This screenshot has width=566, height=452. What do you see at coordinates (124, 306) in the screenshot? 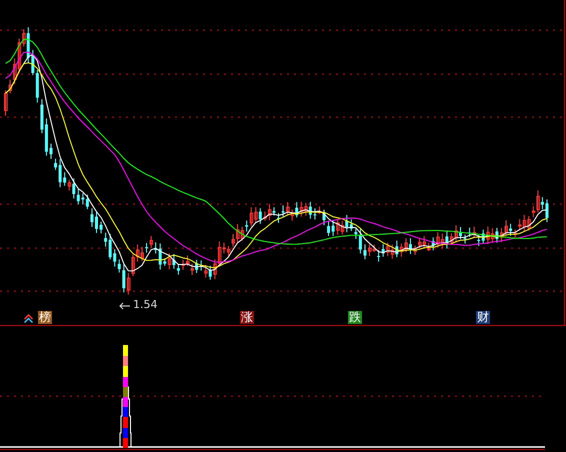
I see `arrow-icon` at bounding box center [124, 306].